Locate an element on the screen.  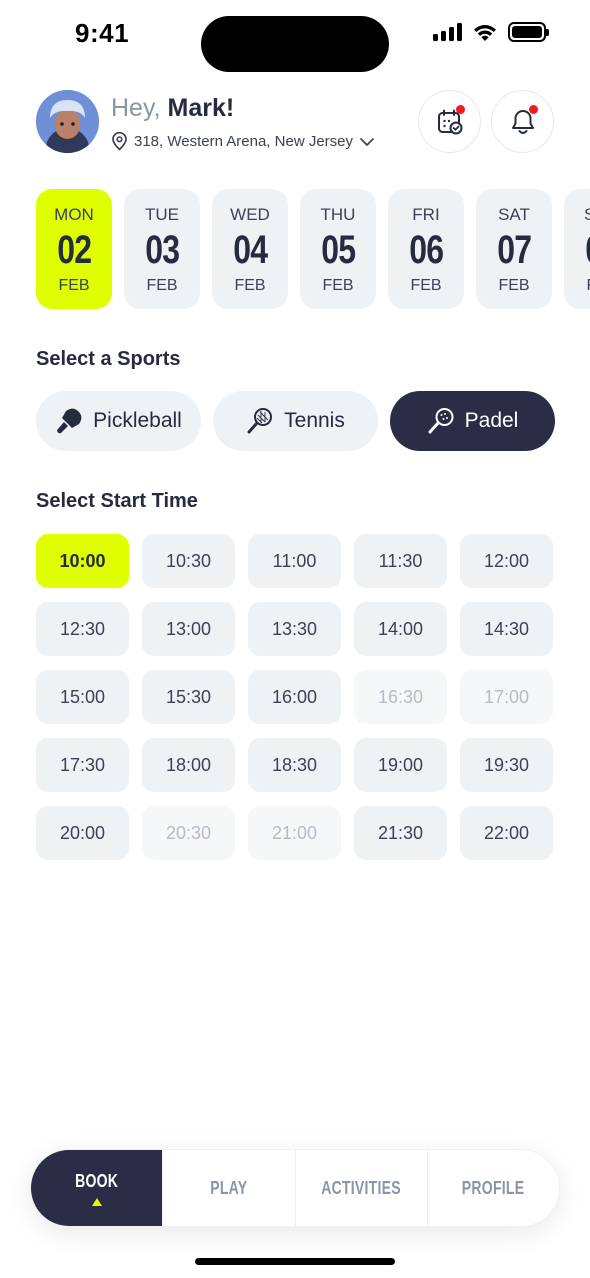
sport-pickleball-button: Pickleball is located at coordinates (118, 421).